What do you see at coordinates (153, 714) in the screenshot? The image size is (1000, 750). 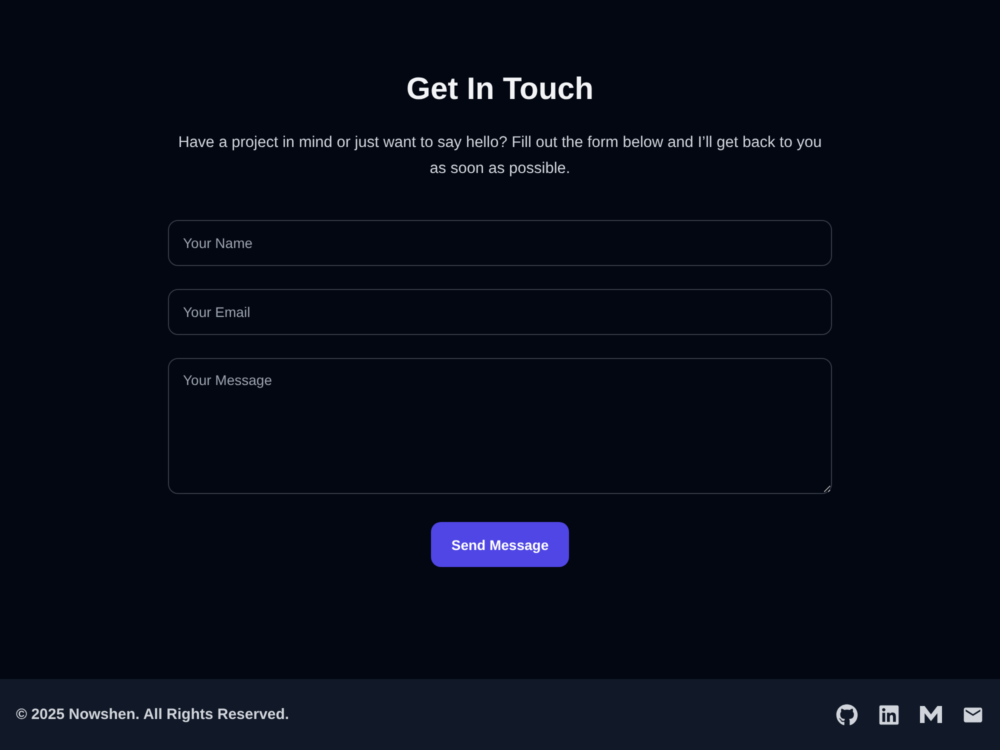 I see `copyright-text: © 2025 Nowshen. All Rights Reserved.` at bounding box center [153, 714].